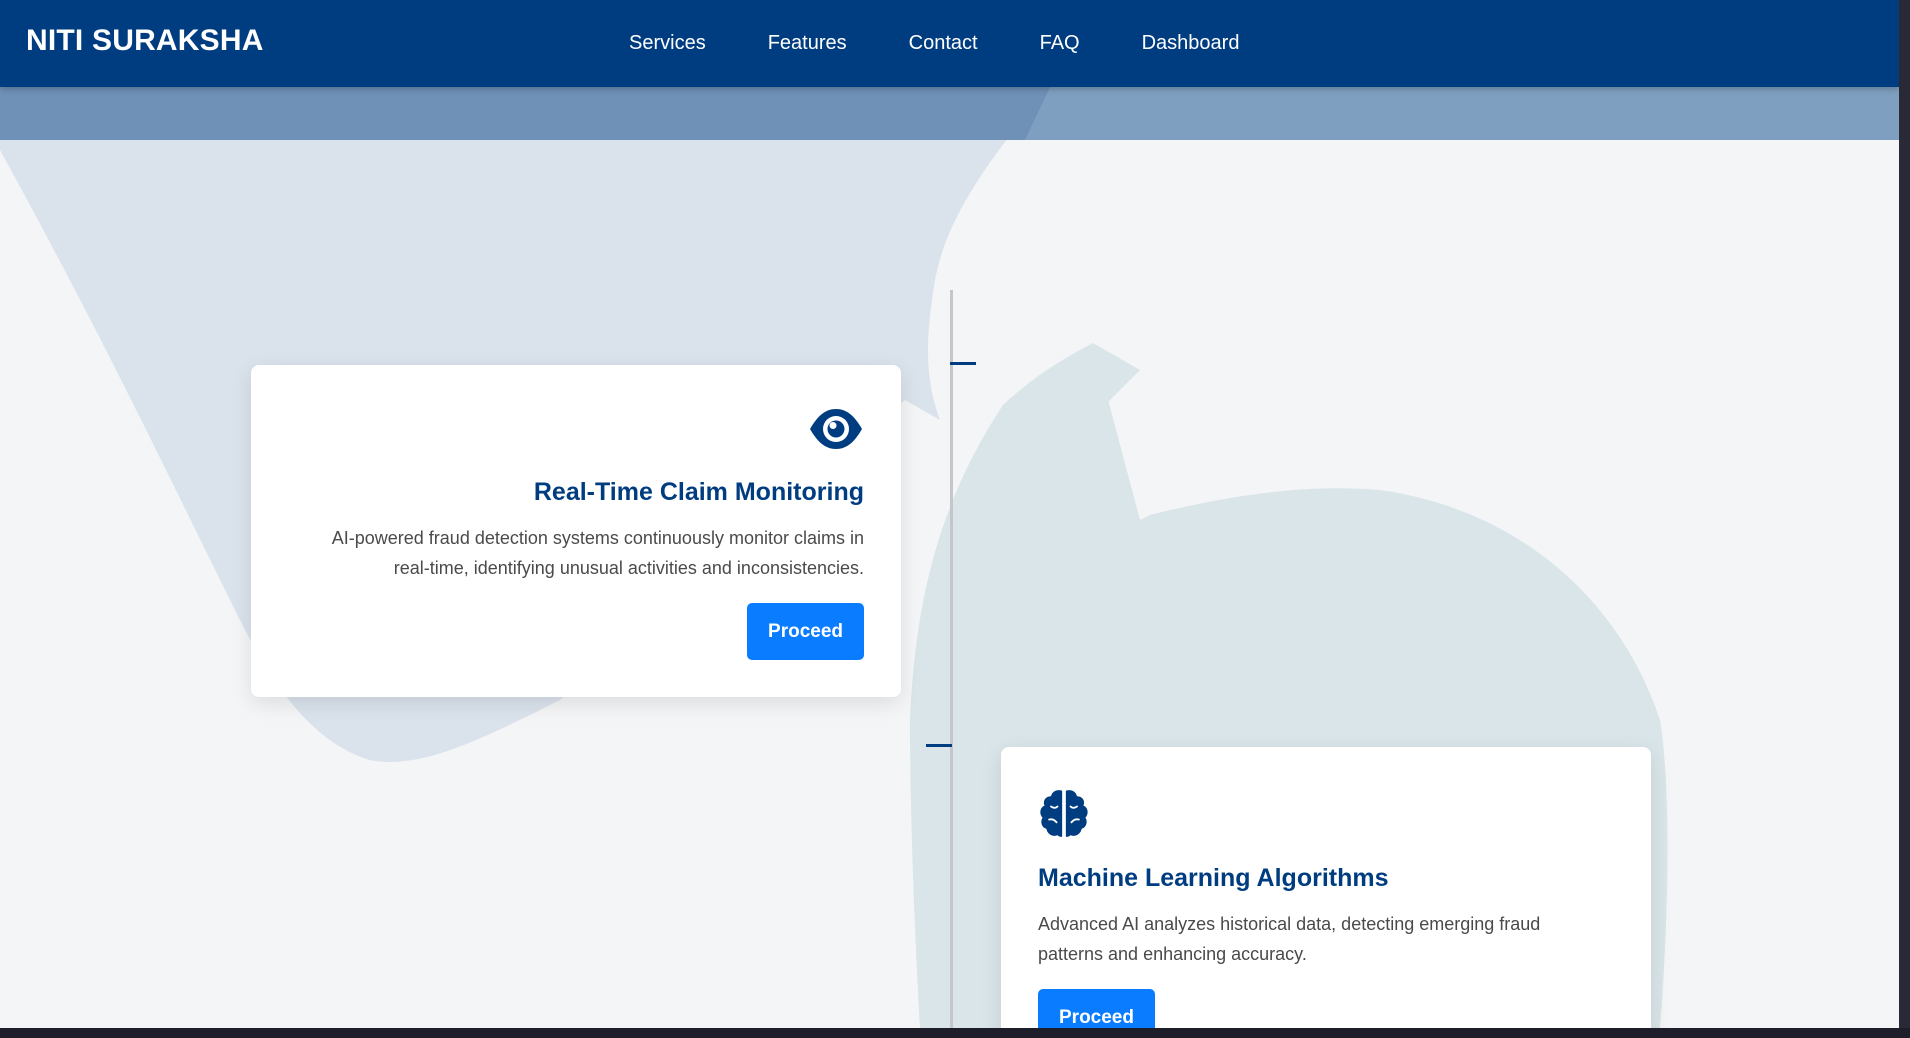 This screenshot has width=1910, height=1038. What do you see at coordinates (1213, 878) in the screenshot?
I see `card-title: Machine Learning Algorithms` at bounding box center [1213, 878].